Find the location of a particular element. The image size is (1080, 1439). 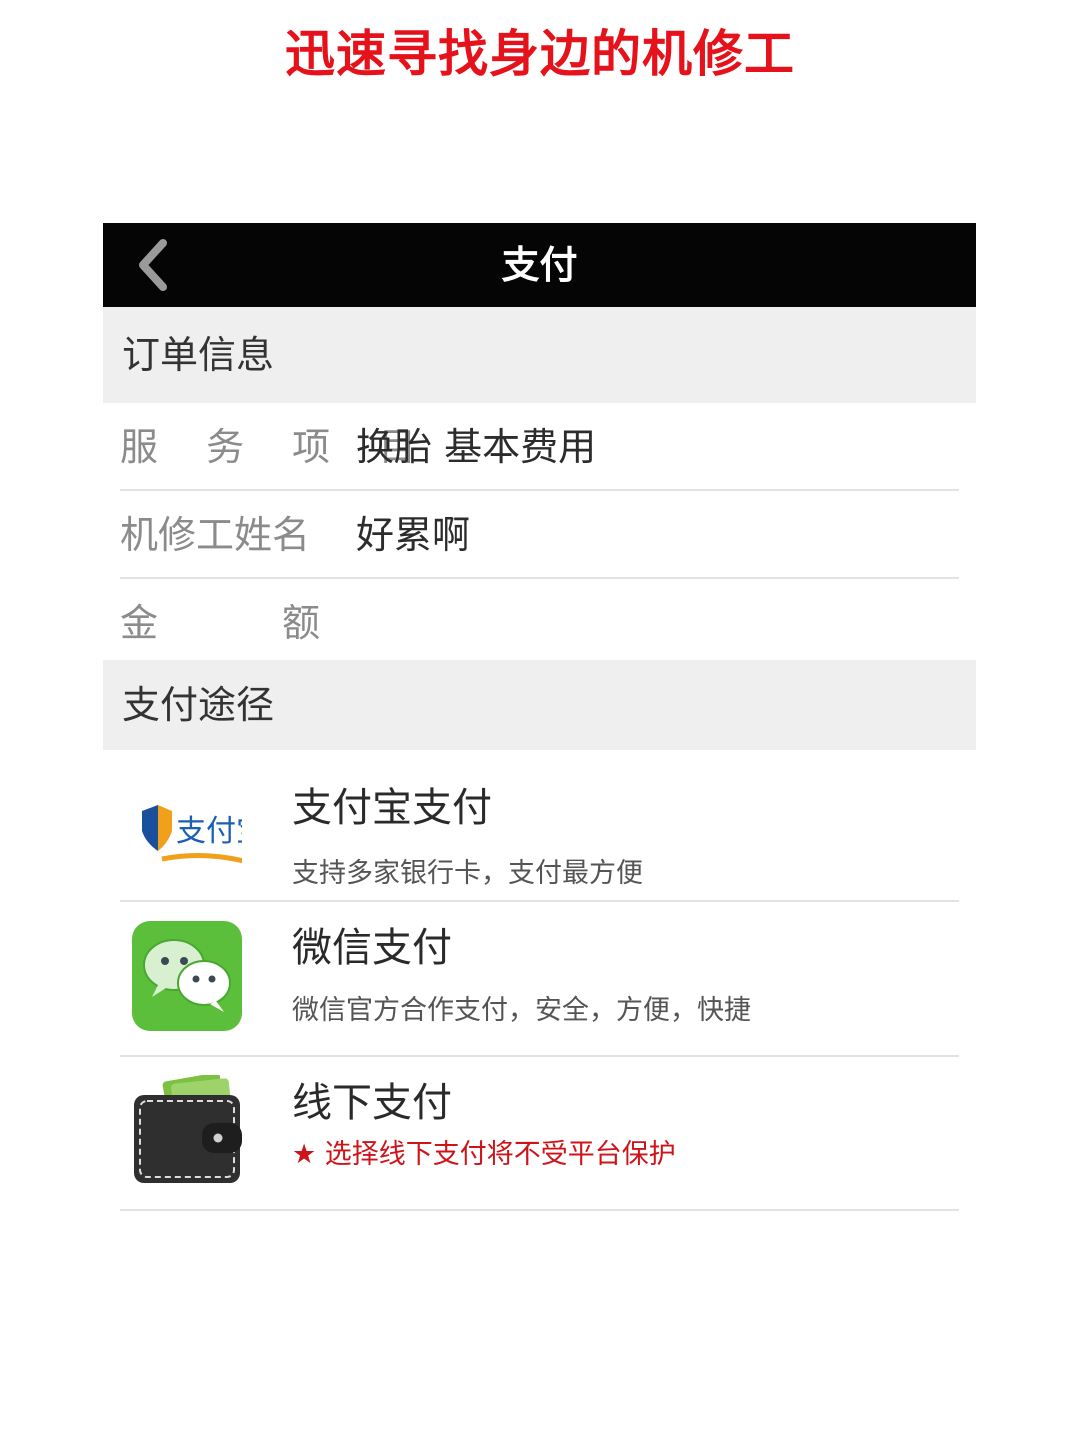

payment-methods-header: 支付途径 is located at coordinates (539, 705).